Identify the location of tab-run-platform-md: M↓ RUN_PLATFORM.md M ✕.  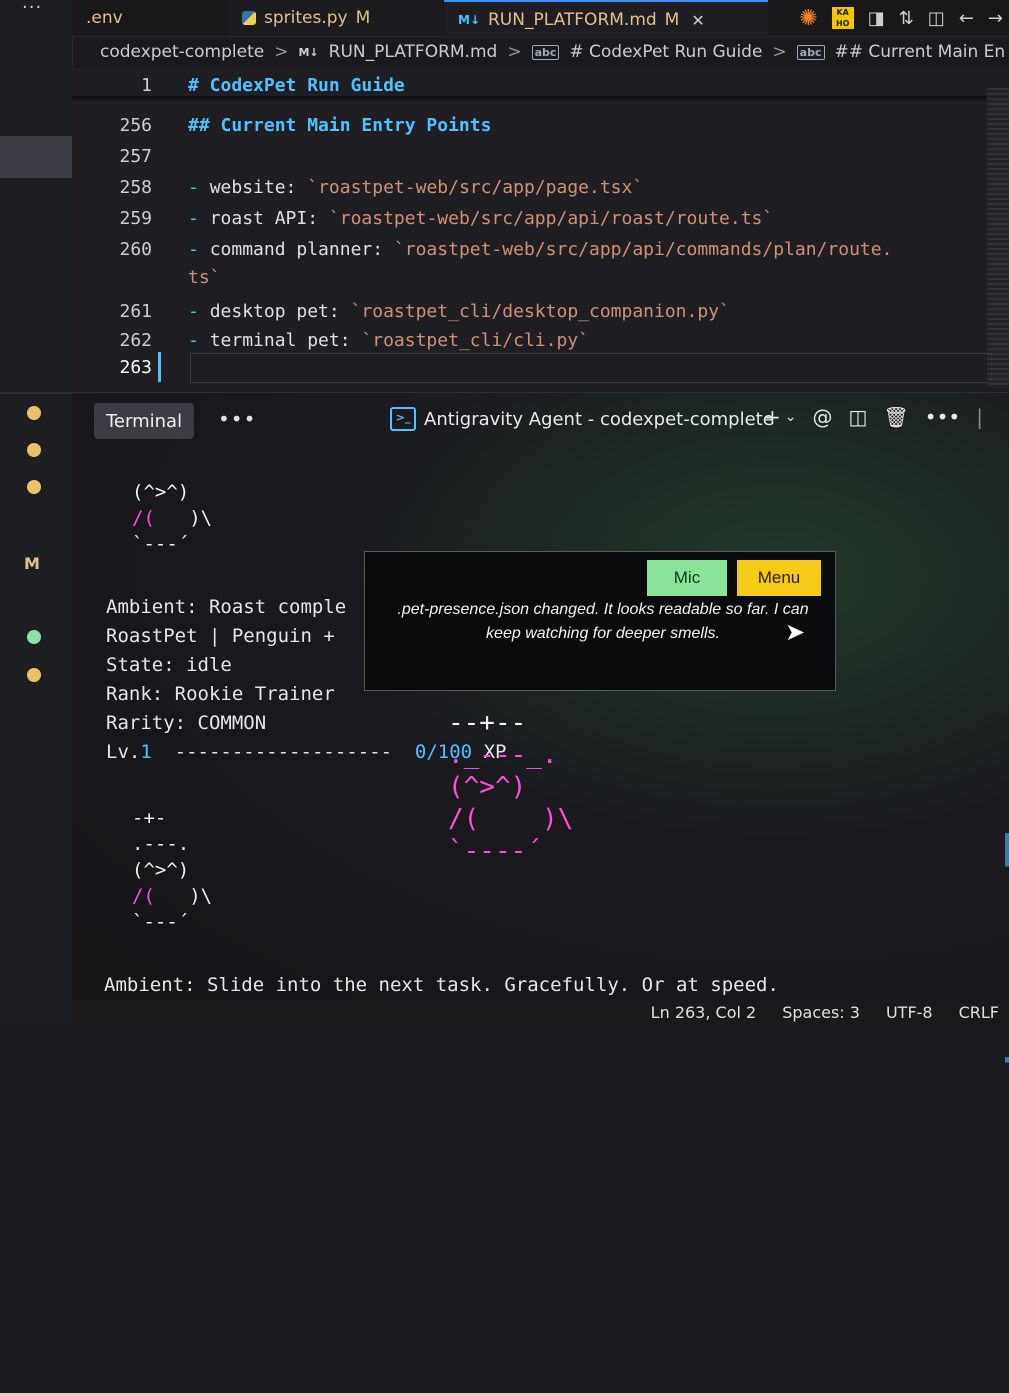
(606, 19).